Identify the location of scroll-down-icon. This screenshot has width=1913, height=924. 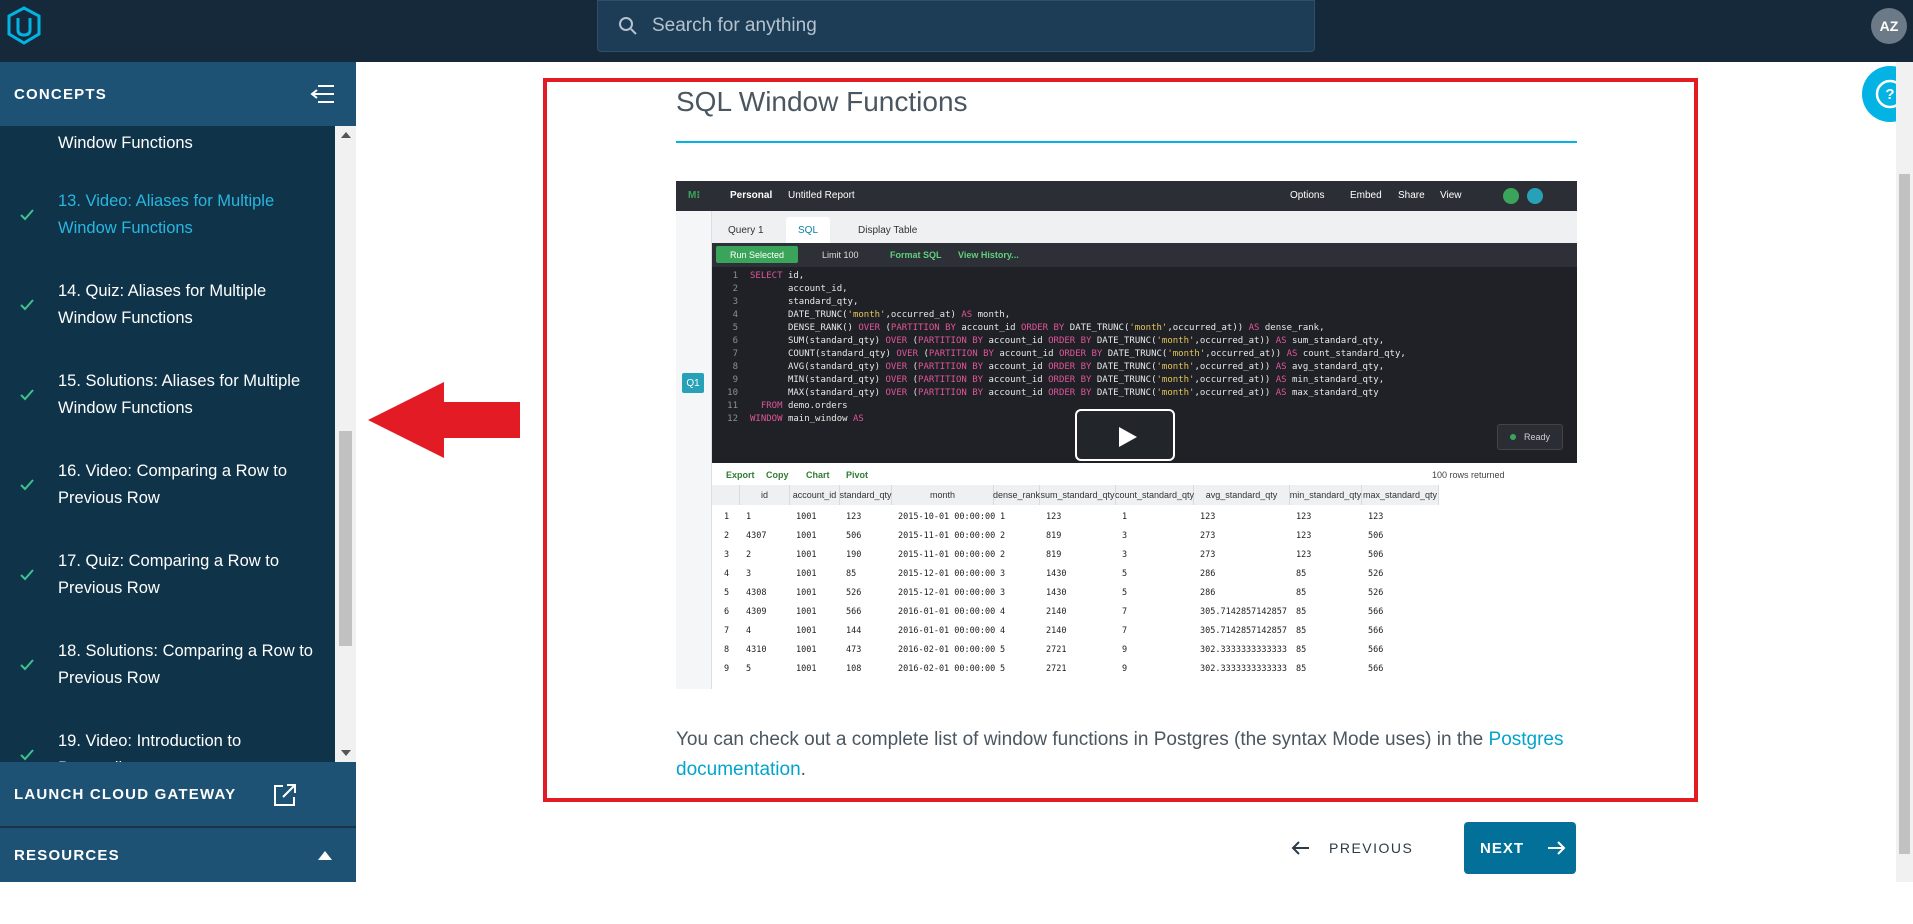
(346, 753).